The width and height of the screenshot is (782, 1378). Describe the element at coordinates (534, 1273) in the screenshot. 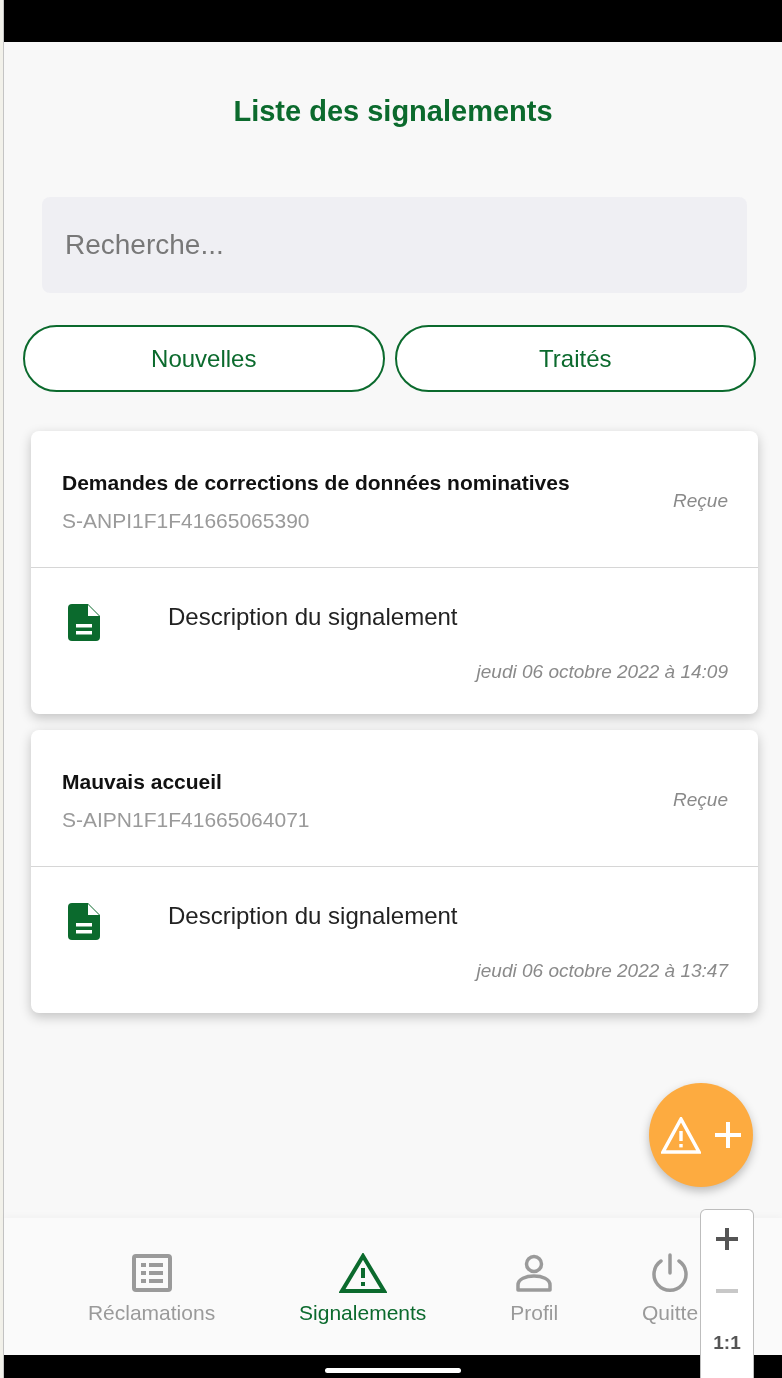

I see `person-icon` at that location.